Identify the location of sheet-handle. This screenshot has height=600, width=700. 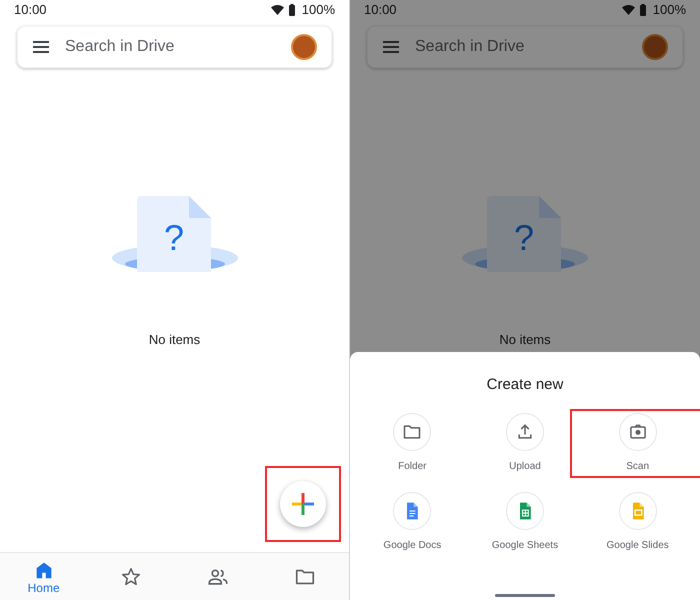
(525, 595).